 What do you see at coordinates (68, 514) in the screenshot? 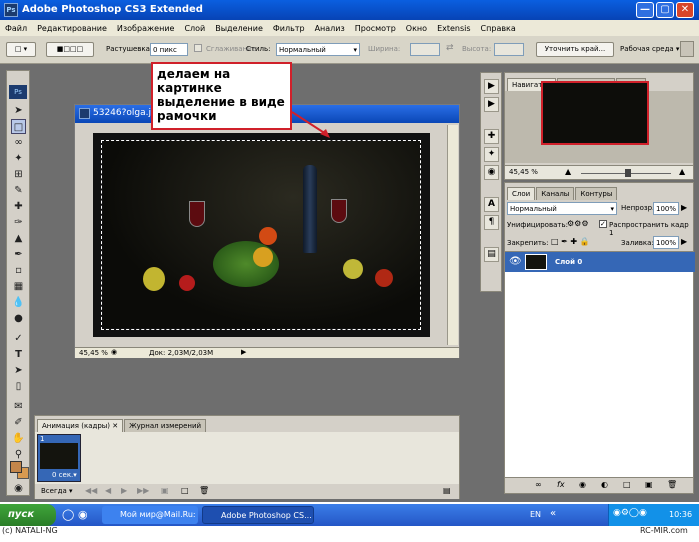
I see `quicklaunch-opera-icon: ◯` at bounding box center [68, 514].